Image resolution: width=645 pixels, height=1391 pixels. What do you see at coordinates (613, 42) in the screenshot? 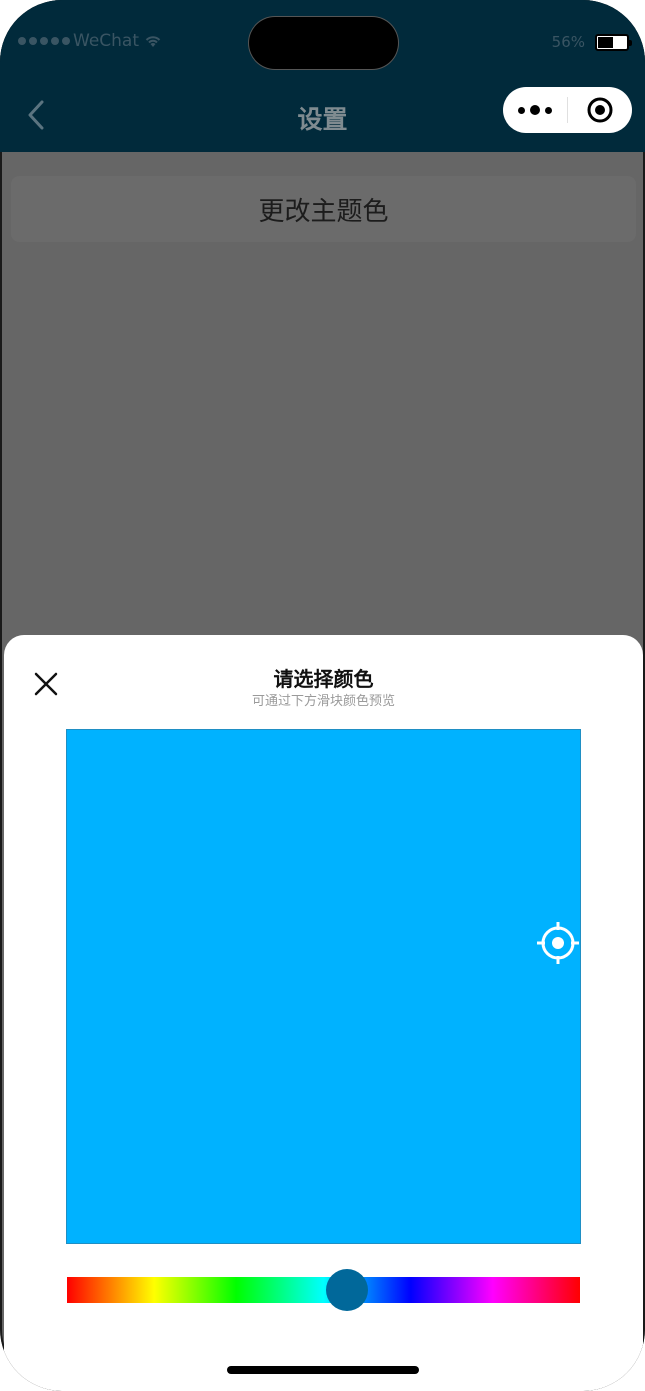
I see `battery-icon` at bounding box center [613, 42].